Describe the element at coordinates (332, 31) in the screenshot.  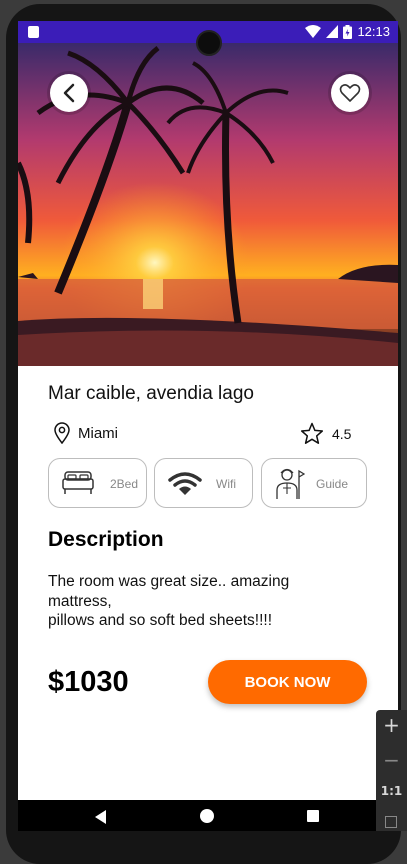
I see `signal-icon` at that location.